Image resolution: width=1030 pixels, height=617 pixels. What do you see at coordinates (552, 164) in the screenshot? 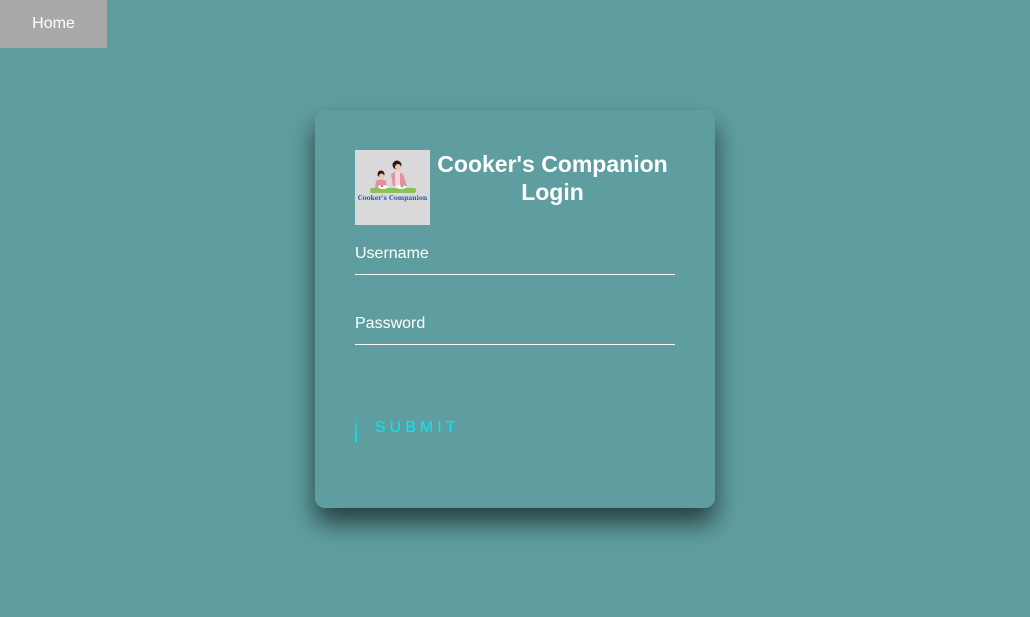
I see `title-line-app-name: Cooker's Companion` at bounding box center [552, 164].